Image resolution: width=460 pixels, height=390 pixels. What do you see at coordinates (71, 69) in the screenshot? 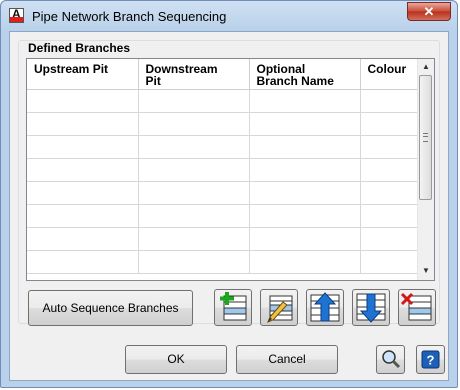
I see `header-line: Upstream Pit` at bounding box center [71, 69].